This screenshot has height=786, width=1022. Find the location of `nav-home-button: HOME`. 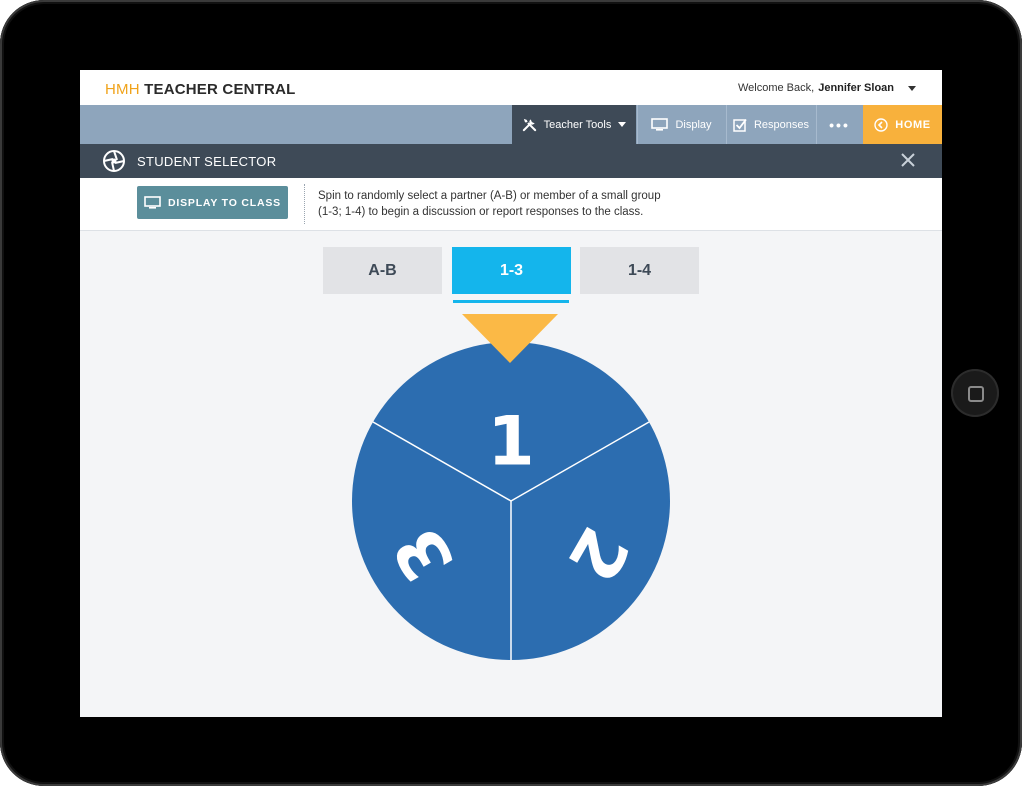

nav-home-button: HOME is located at coordinates (902, 124).